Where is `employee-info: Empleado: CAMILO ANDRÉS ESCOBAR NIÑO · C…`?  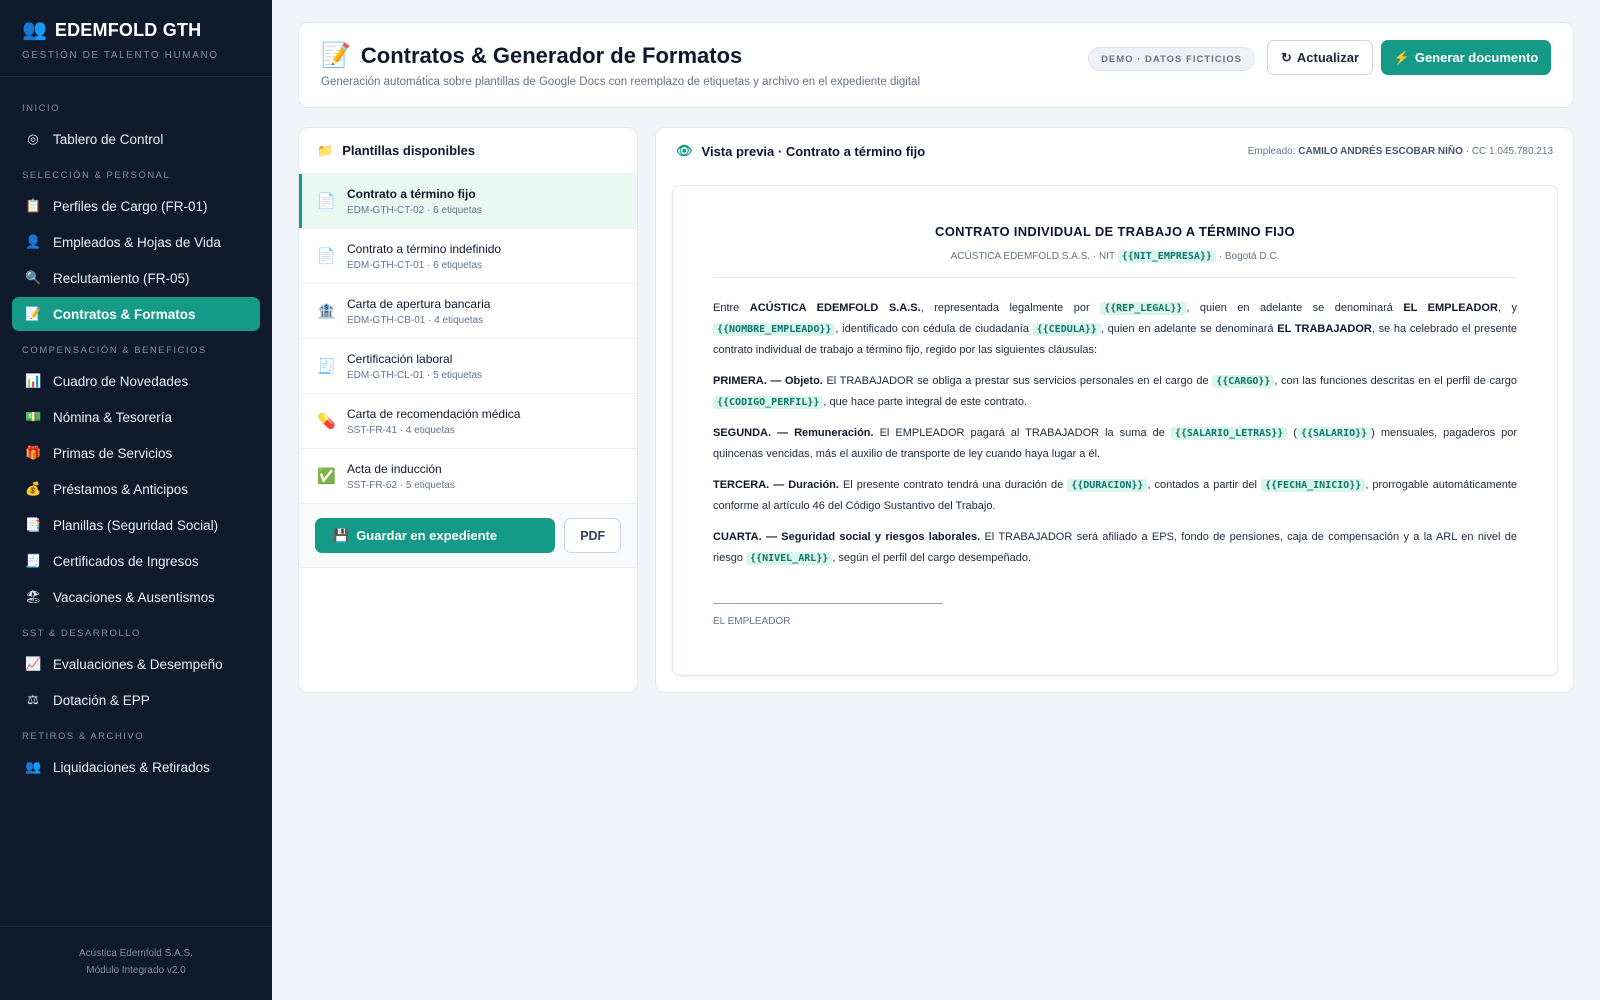 employee-info: Empleado: CAMILO ANDRÉS ESCOBAR NIÑO · C… is located at coordinates (1400, 151).